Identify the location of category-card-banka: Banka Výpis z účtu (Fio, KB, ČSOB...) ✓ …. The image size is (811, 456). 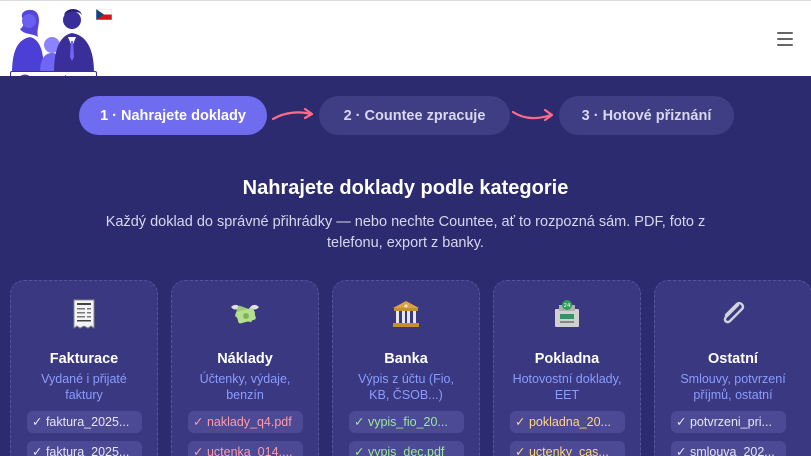
(406, 368).